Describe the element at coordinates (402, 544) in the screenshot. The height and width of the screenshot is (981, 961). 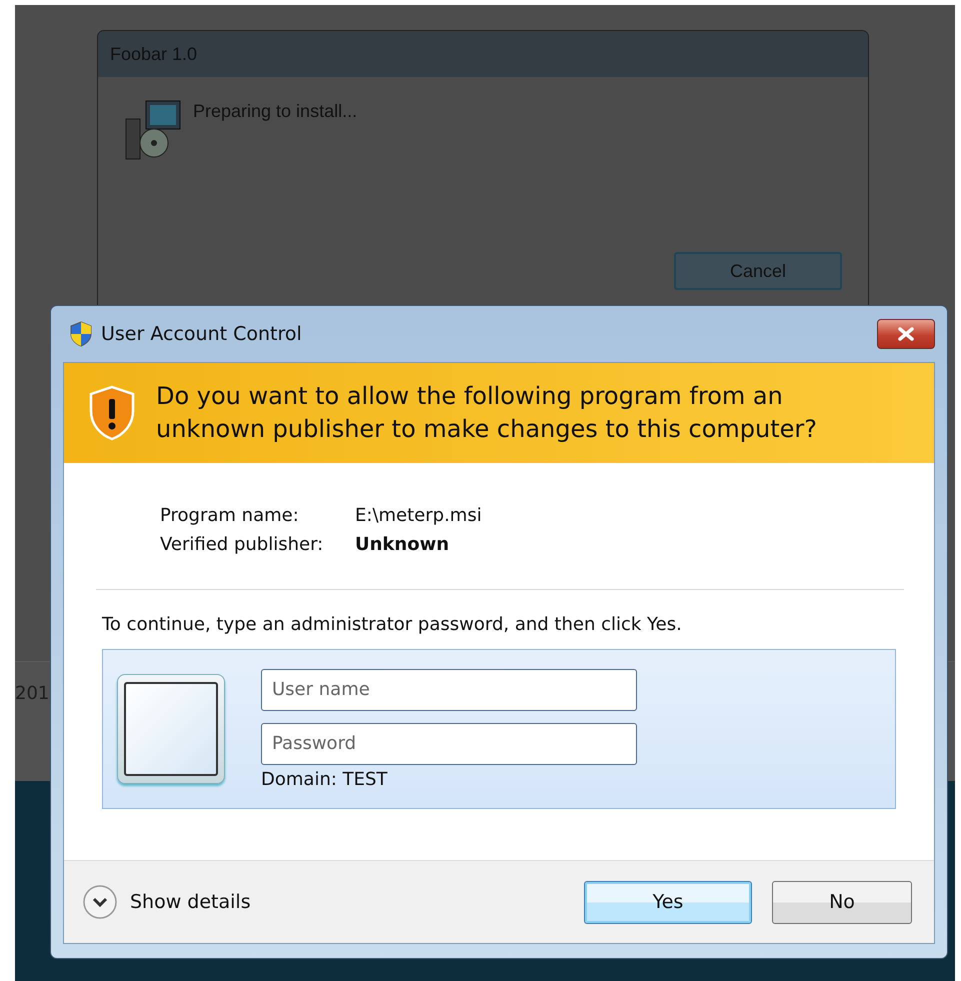
I see `detail-value: Unknown` at that location.